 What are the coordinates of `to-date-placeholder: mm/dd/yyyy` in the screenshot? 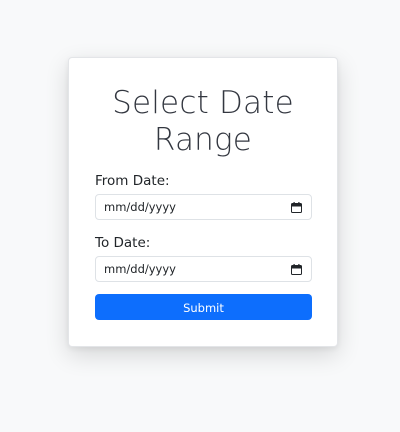 It's located at (140, 269).